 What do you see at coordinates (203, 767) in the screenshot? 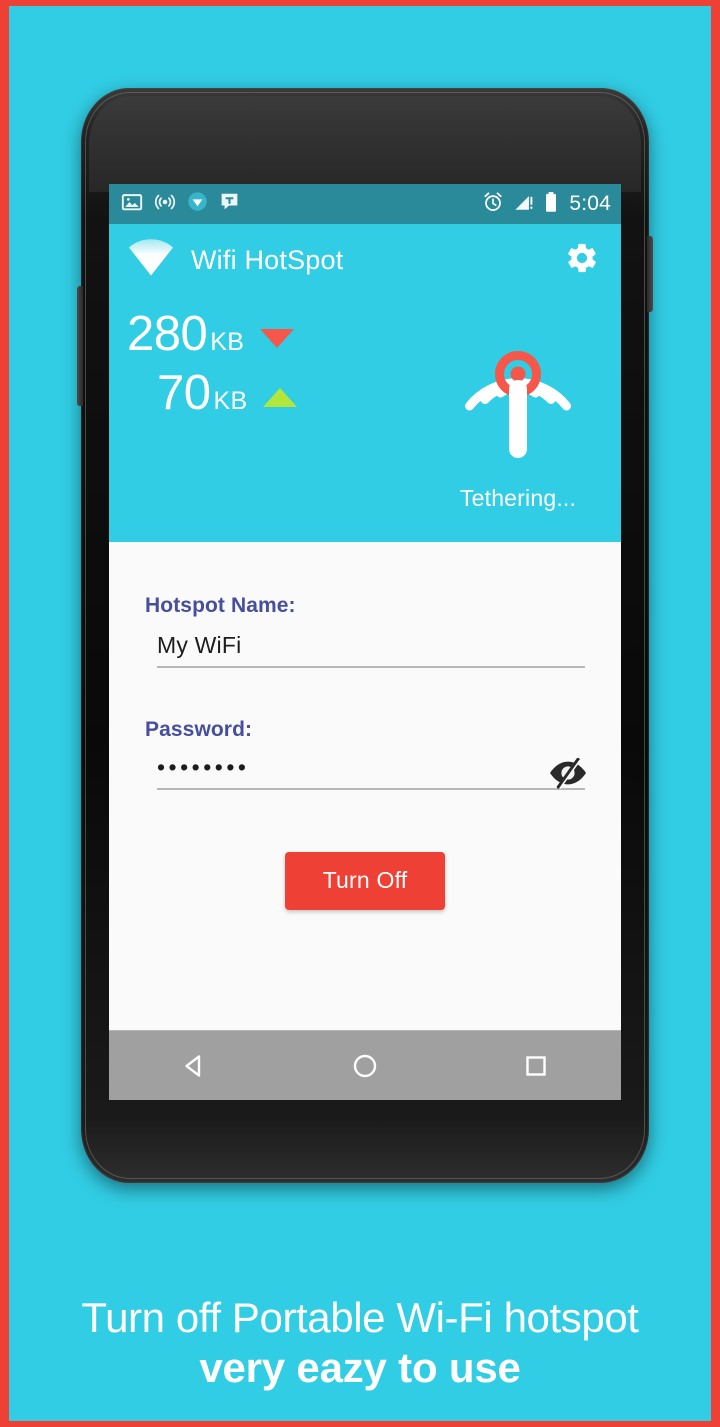
I see `password-value: ••••••••` at bounding box center [203, 767].